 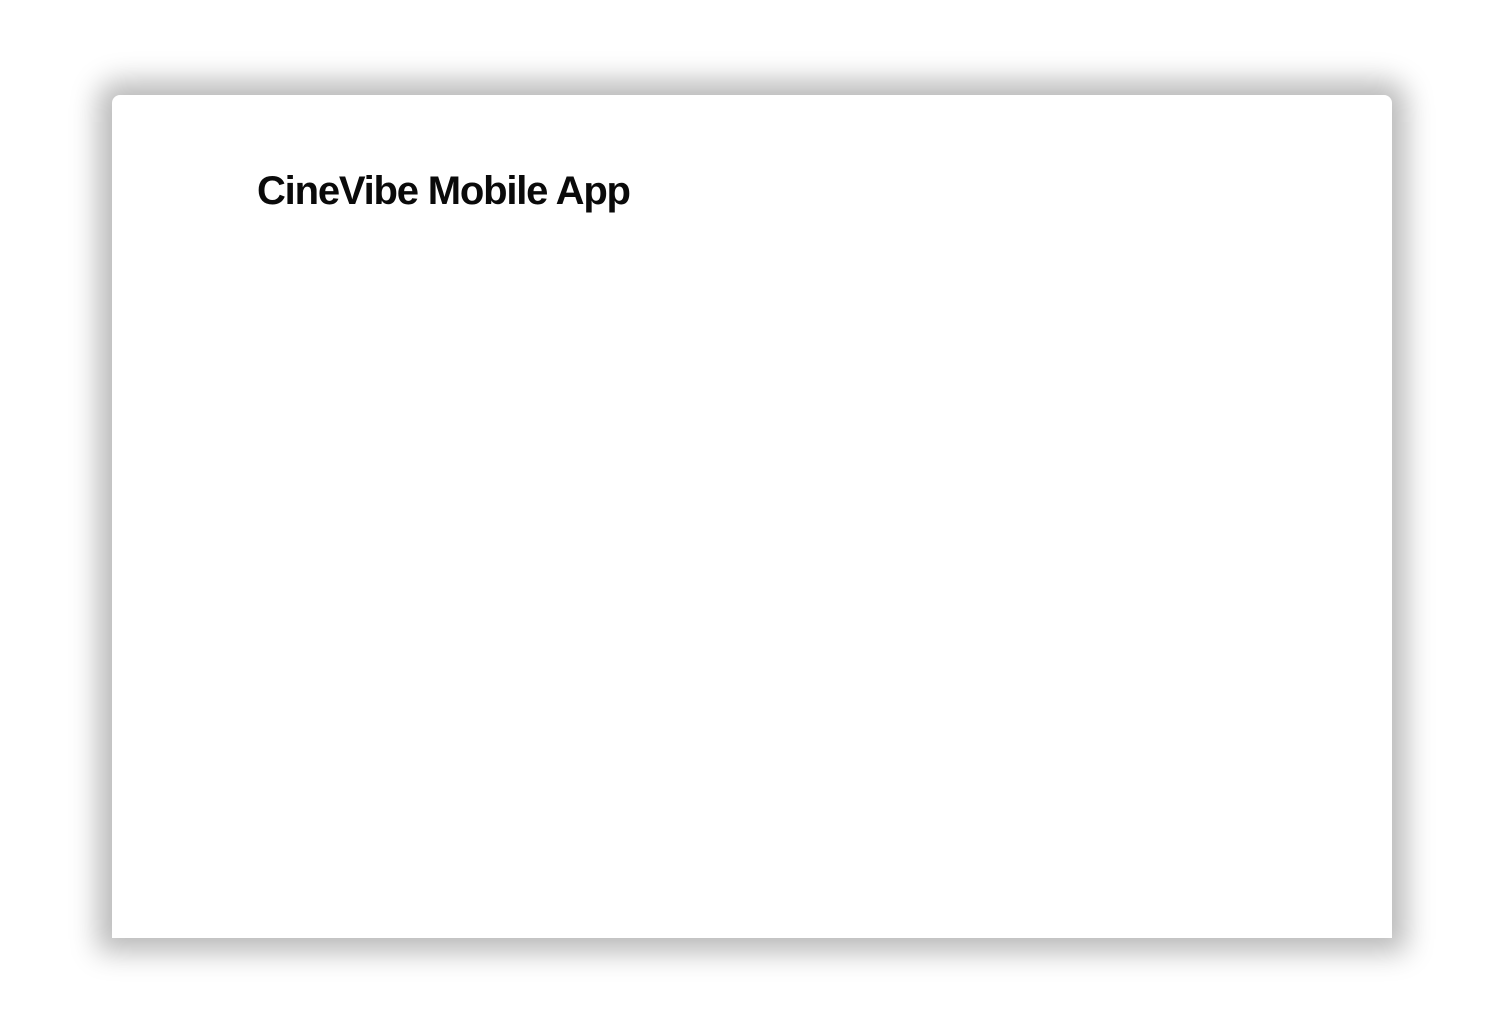 I want to click on page-title: CineVibe Mobile App, so click(x=444, y=191).